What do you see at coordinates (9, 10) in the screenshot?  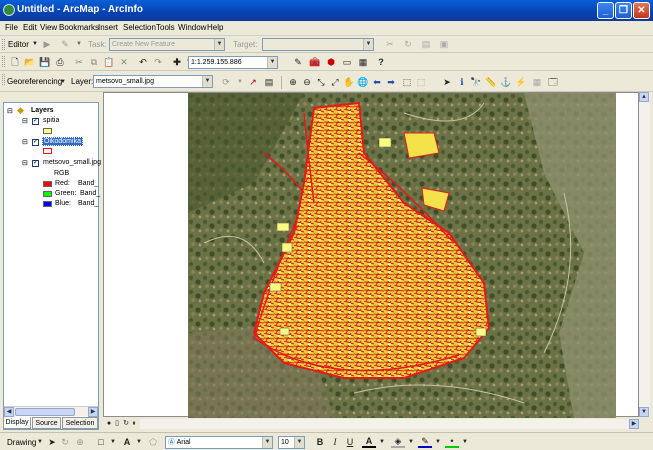 I see `arcmap-app-icon` at bounding box center [9, 10].